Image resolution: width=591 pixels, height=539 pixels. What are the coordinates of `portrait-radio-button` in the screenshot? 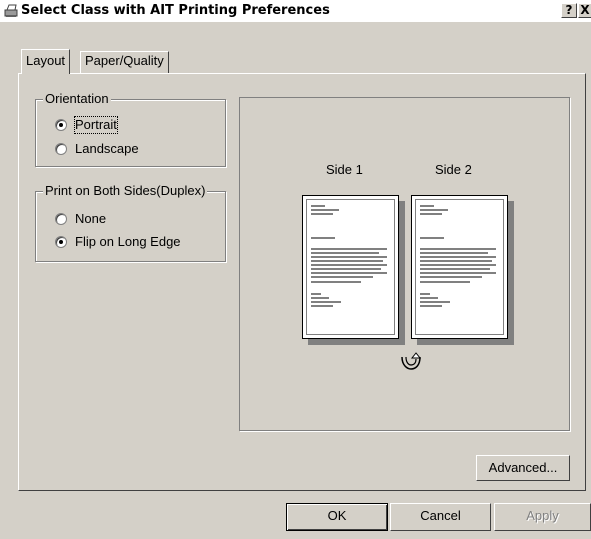 It's located at (61, 125).